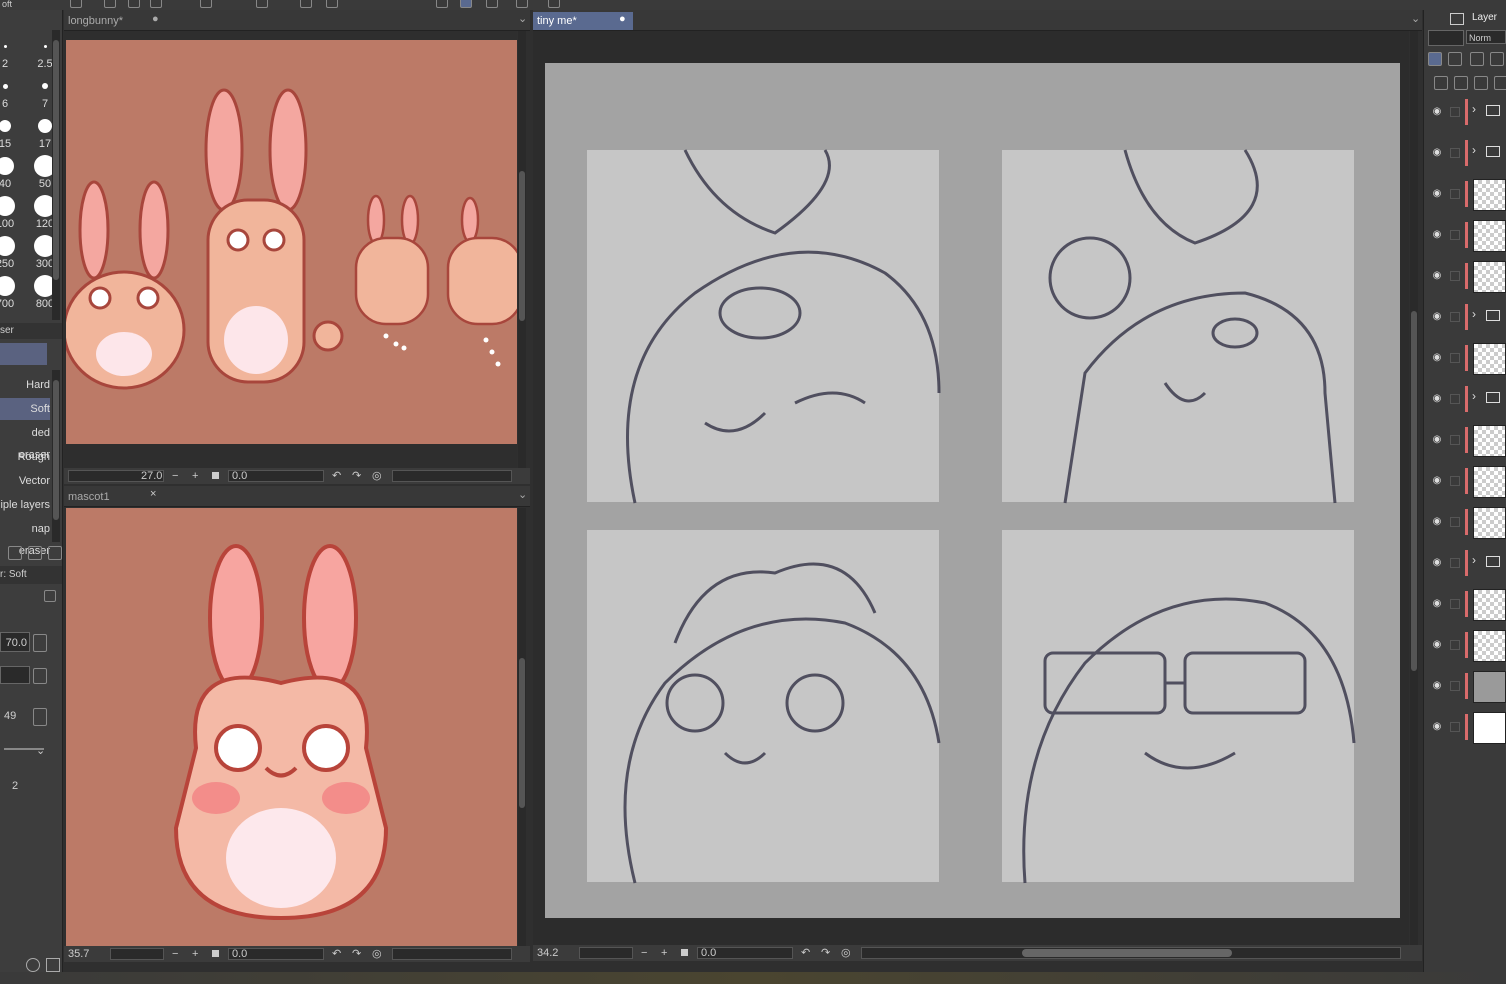  I want to click on brush-size-option: 40, so click(10, 172).